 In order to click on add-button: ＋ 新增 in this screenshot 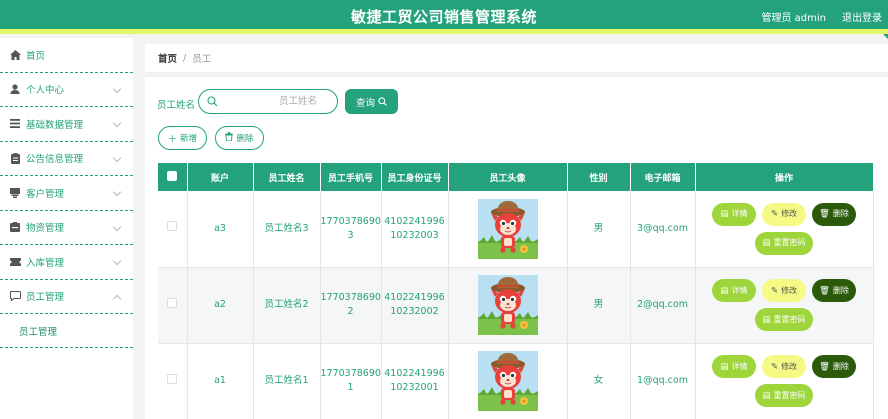, I will do `click(182, 138)`.